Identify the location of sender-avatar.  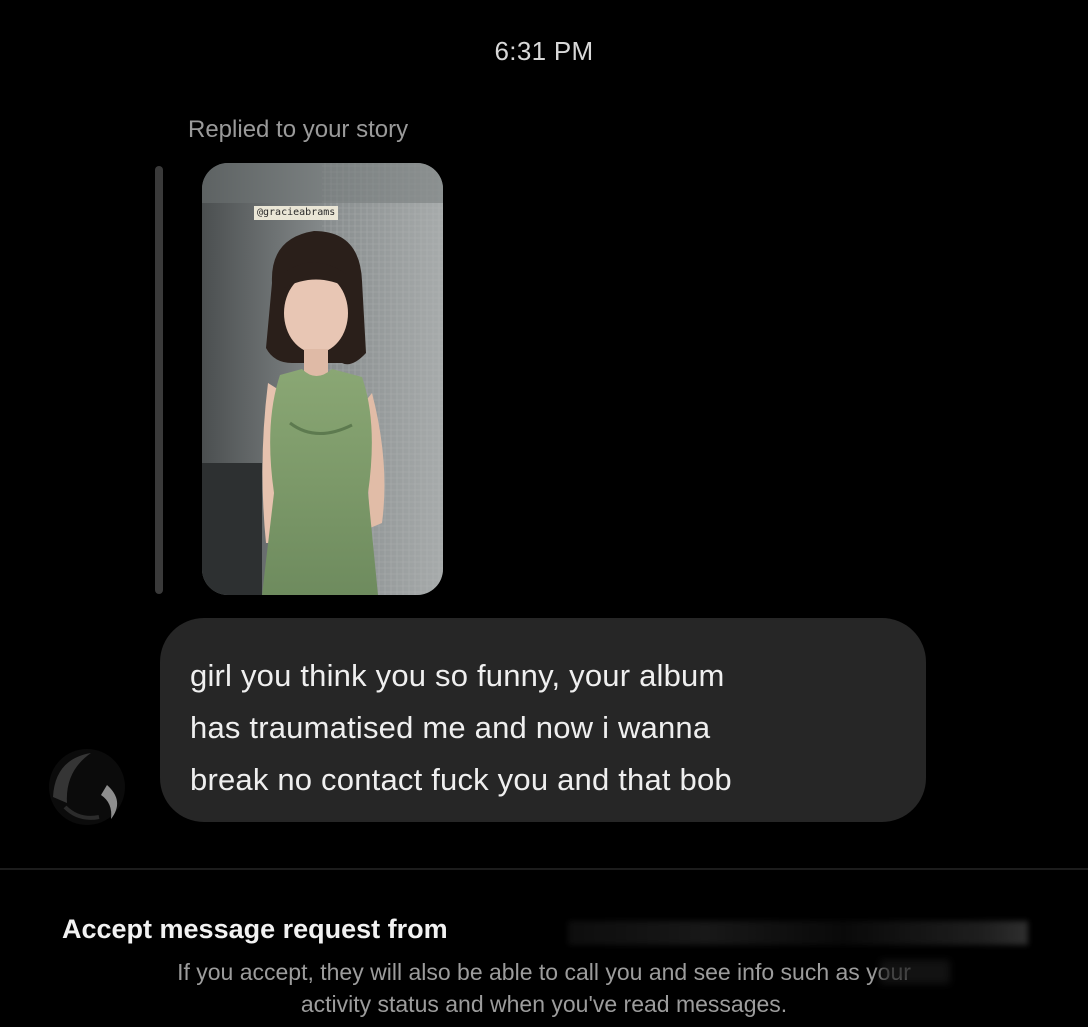
(87, 787).